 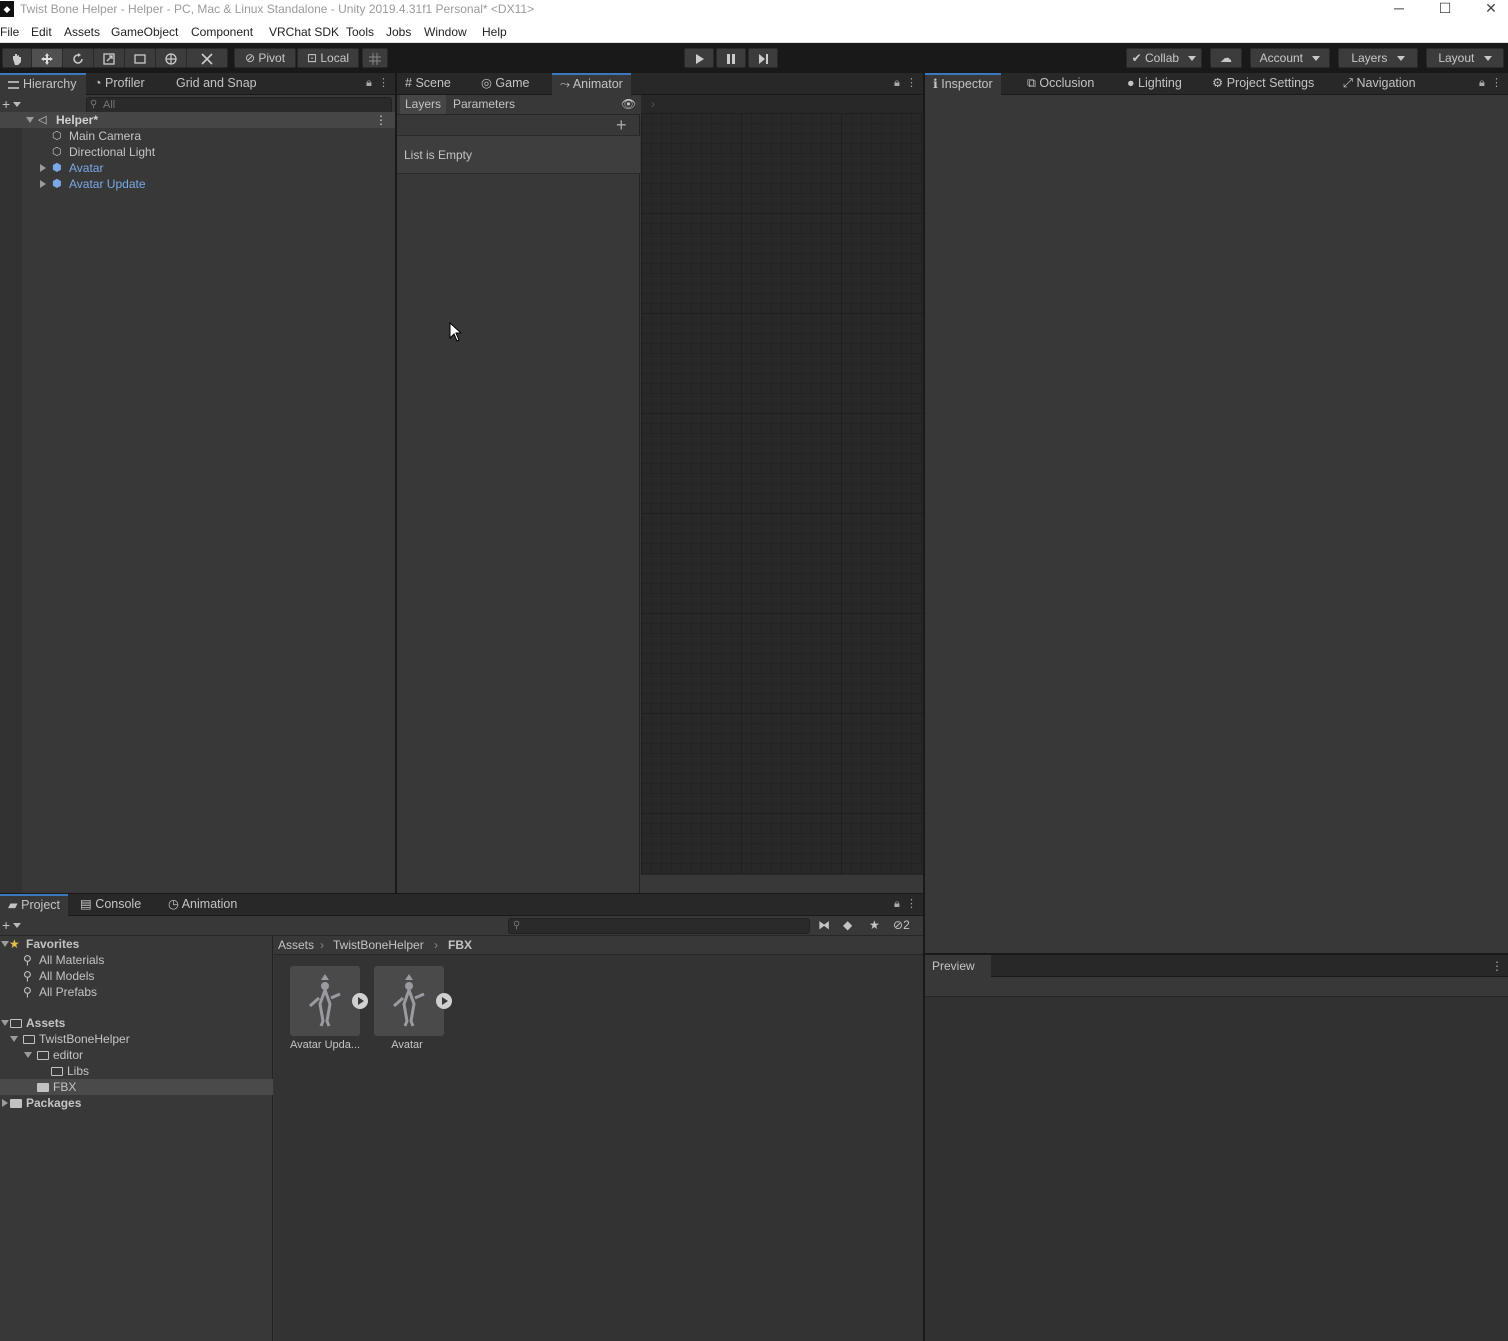 I want to click on account-dropdown: Account, so click(x=1290, y=58).